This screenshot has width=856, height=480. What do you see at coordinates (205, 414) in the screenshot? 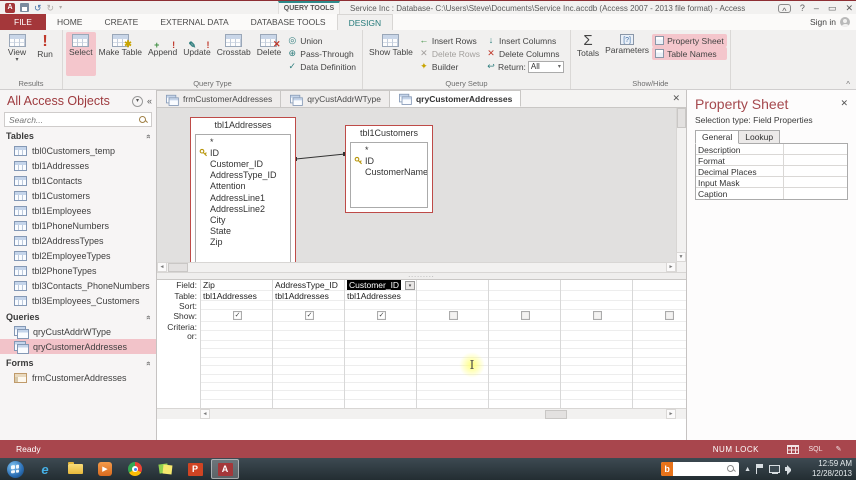
I see `scroll-left-icon: ◄` at bounding box center [205, 414].